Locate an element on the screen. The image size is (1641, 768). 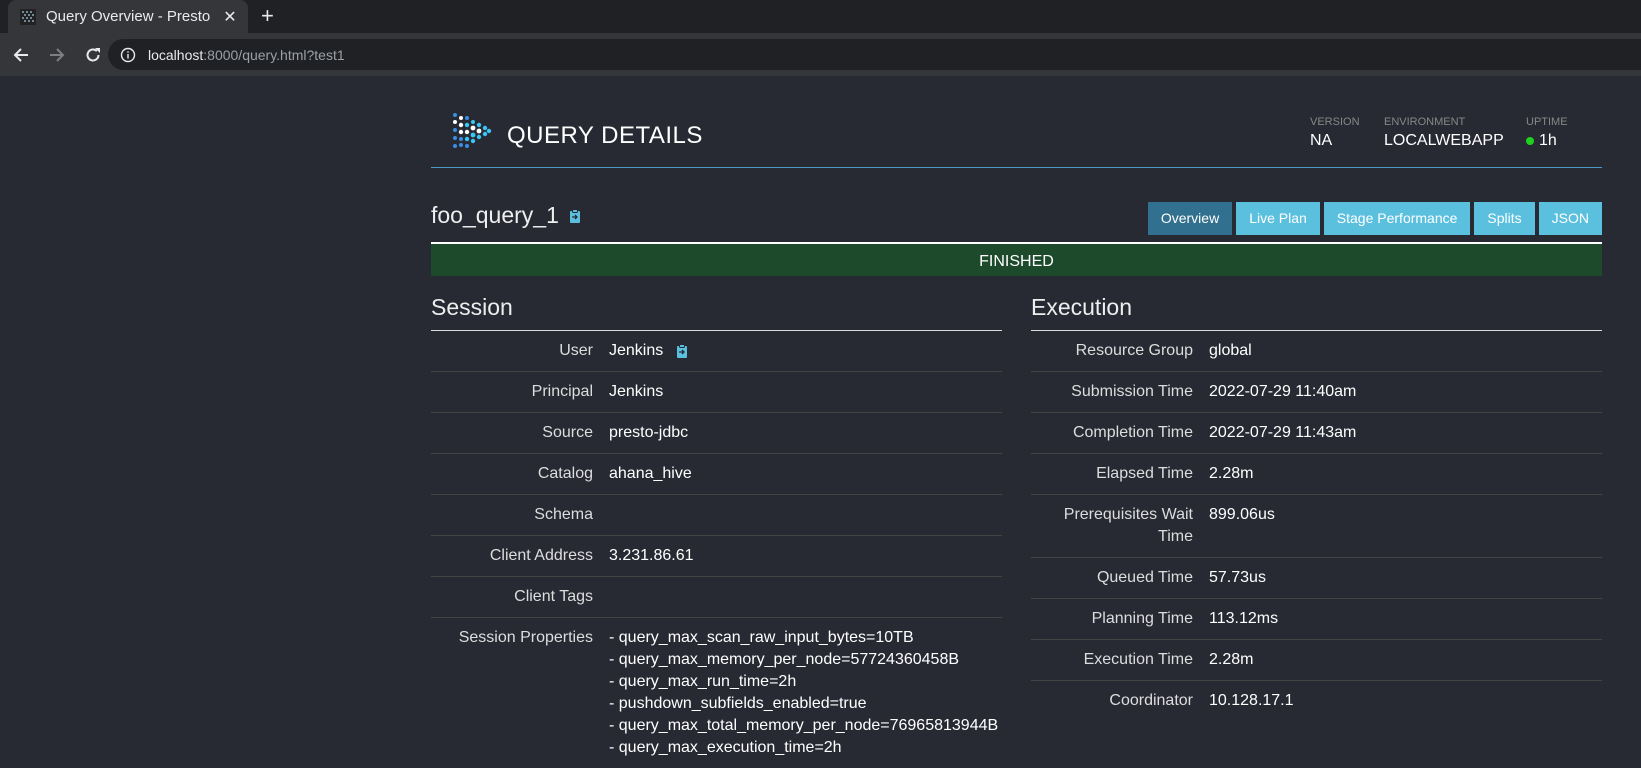
version-info: VERSION NA is located at coordinates (1335, 133).